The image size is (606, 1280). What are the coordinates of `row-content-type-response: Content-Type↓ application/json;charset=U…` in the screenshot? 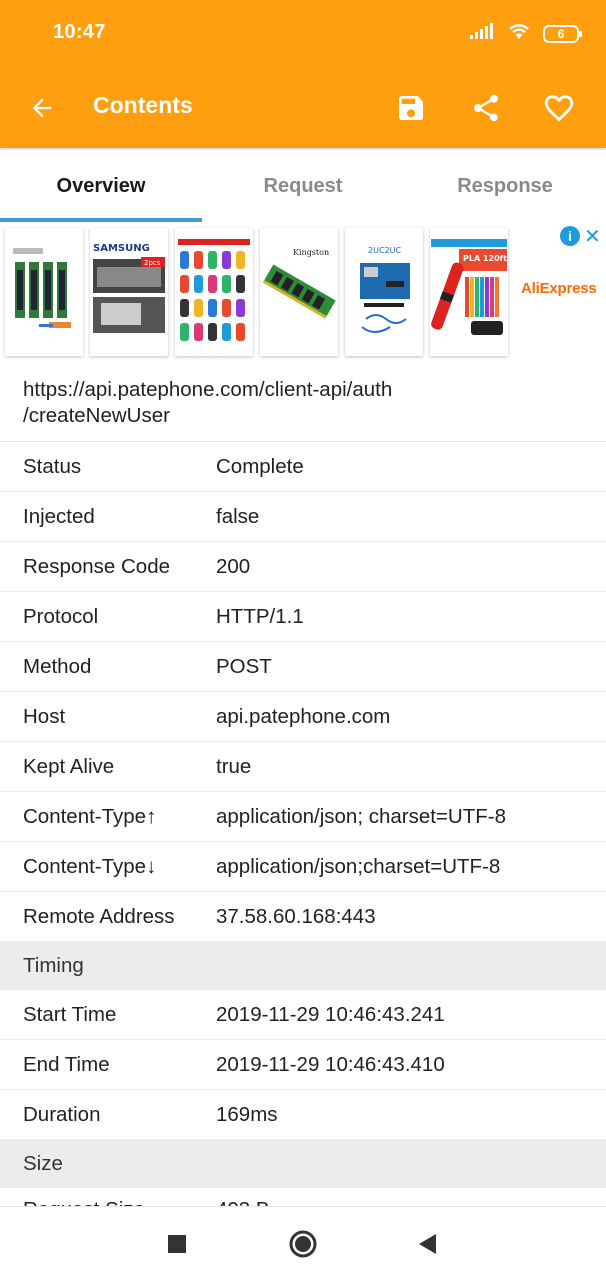 It's located at (303, 867).